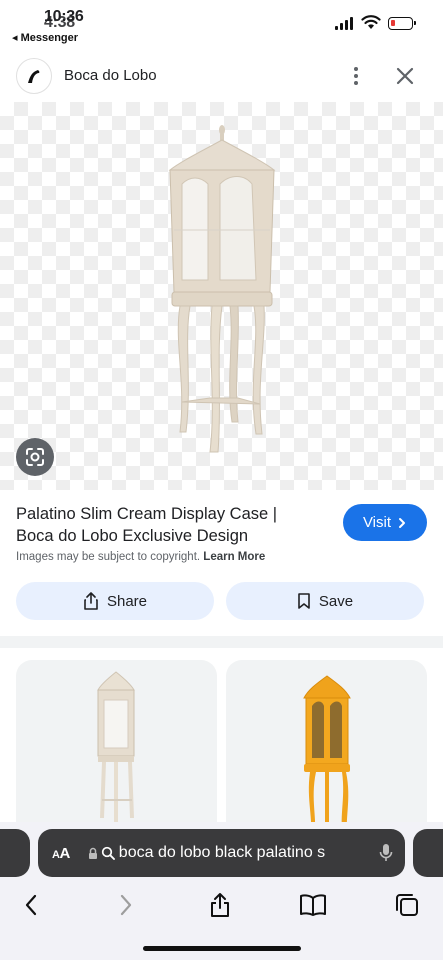 Image resolution: width=443 pixels, height=960 pixels. Describe the element at coordinates (108, 557) in the screenshot. I see `copyright-text: Images may be subject to copyright.` at that location.